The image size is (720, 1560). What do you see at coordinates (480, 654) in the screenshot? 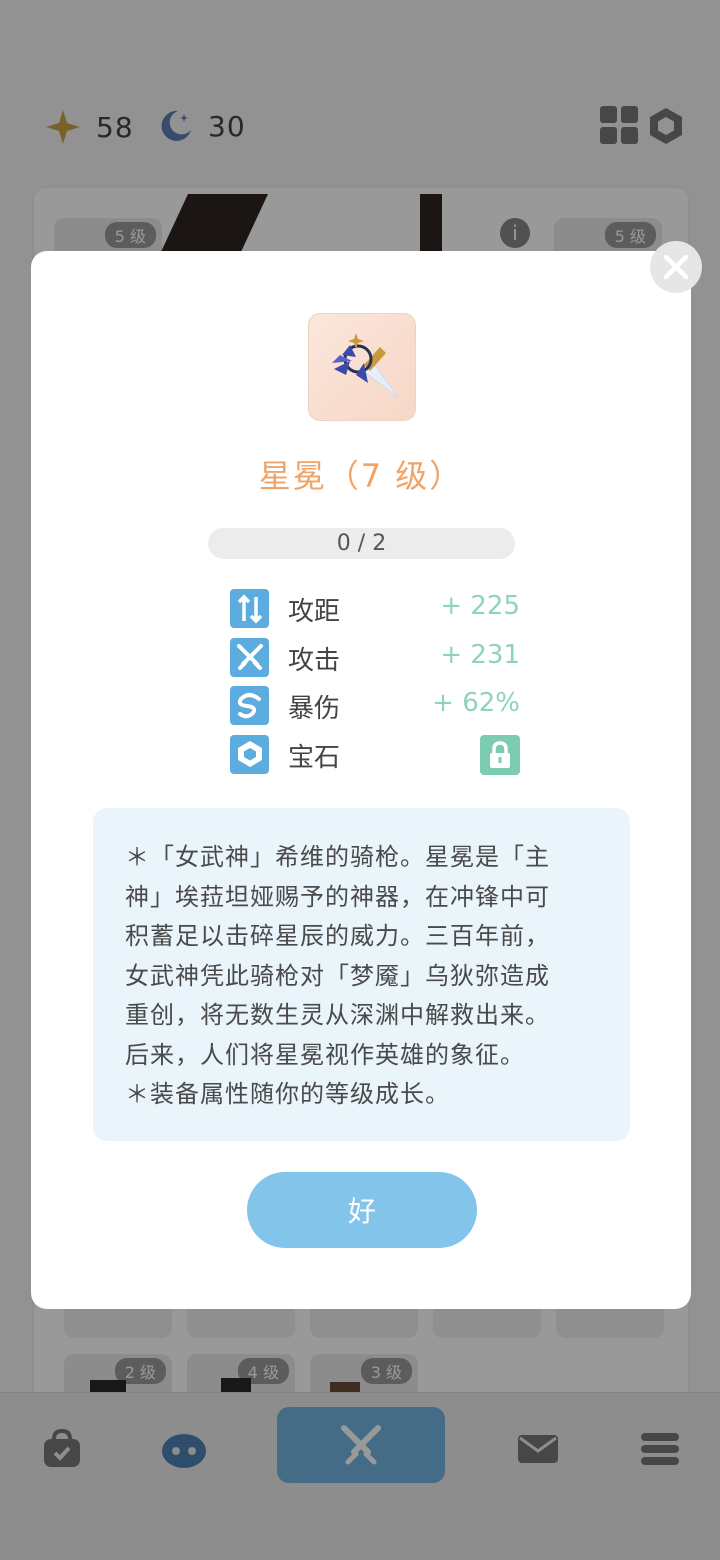
I see `stat-value: + 231` at bounding box center [480, 654].